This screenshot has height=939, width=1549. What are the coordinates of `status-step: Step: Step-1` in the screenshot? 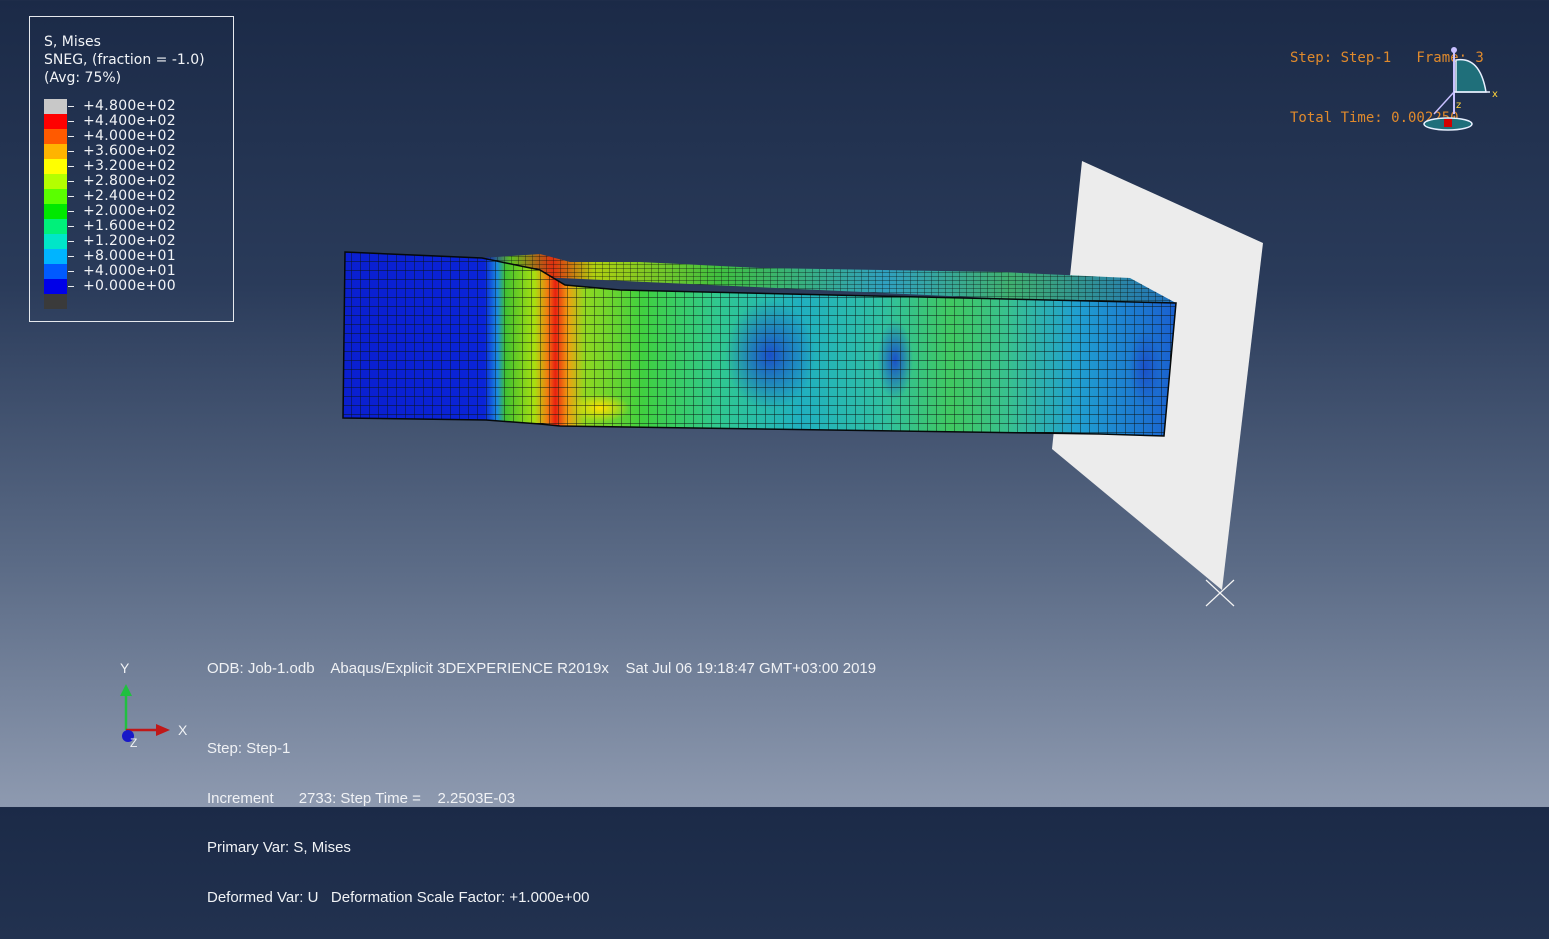 It's located at (249, 748).